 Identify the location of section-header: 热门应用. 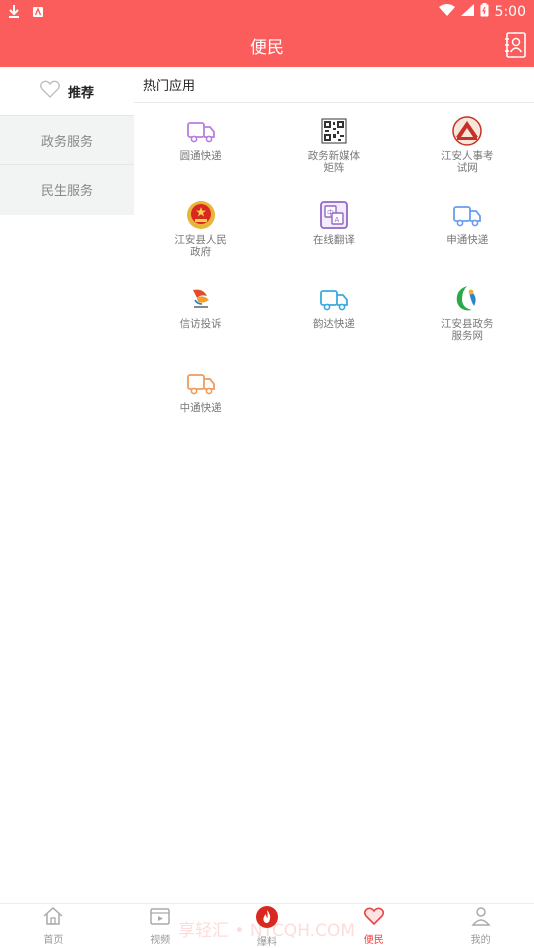
(334, 85).